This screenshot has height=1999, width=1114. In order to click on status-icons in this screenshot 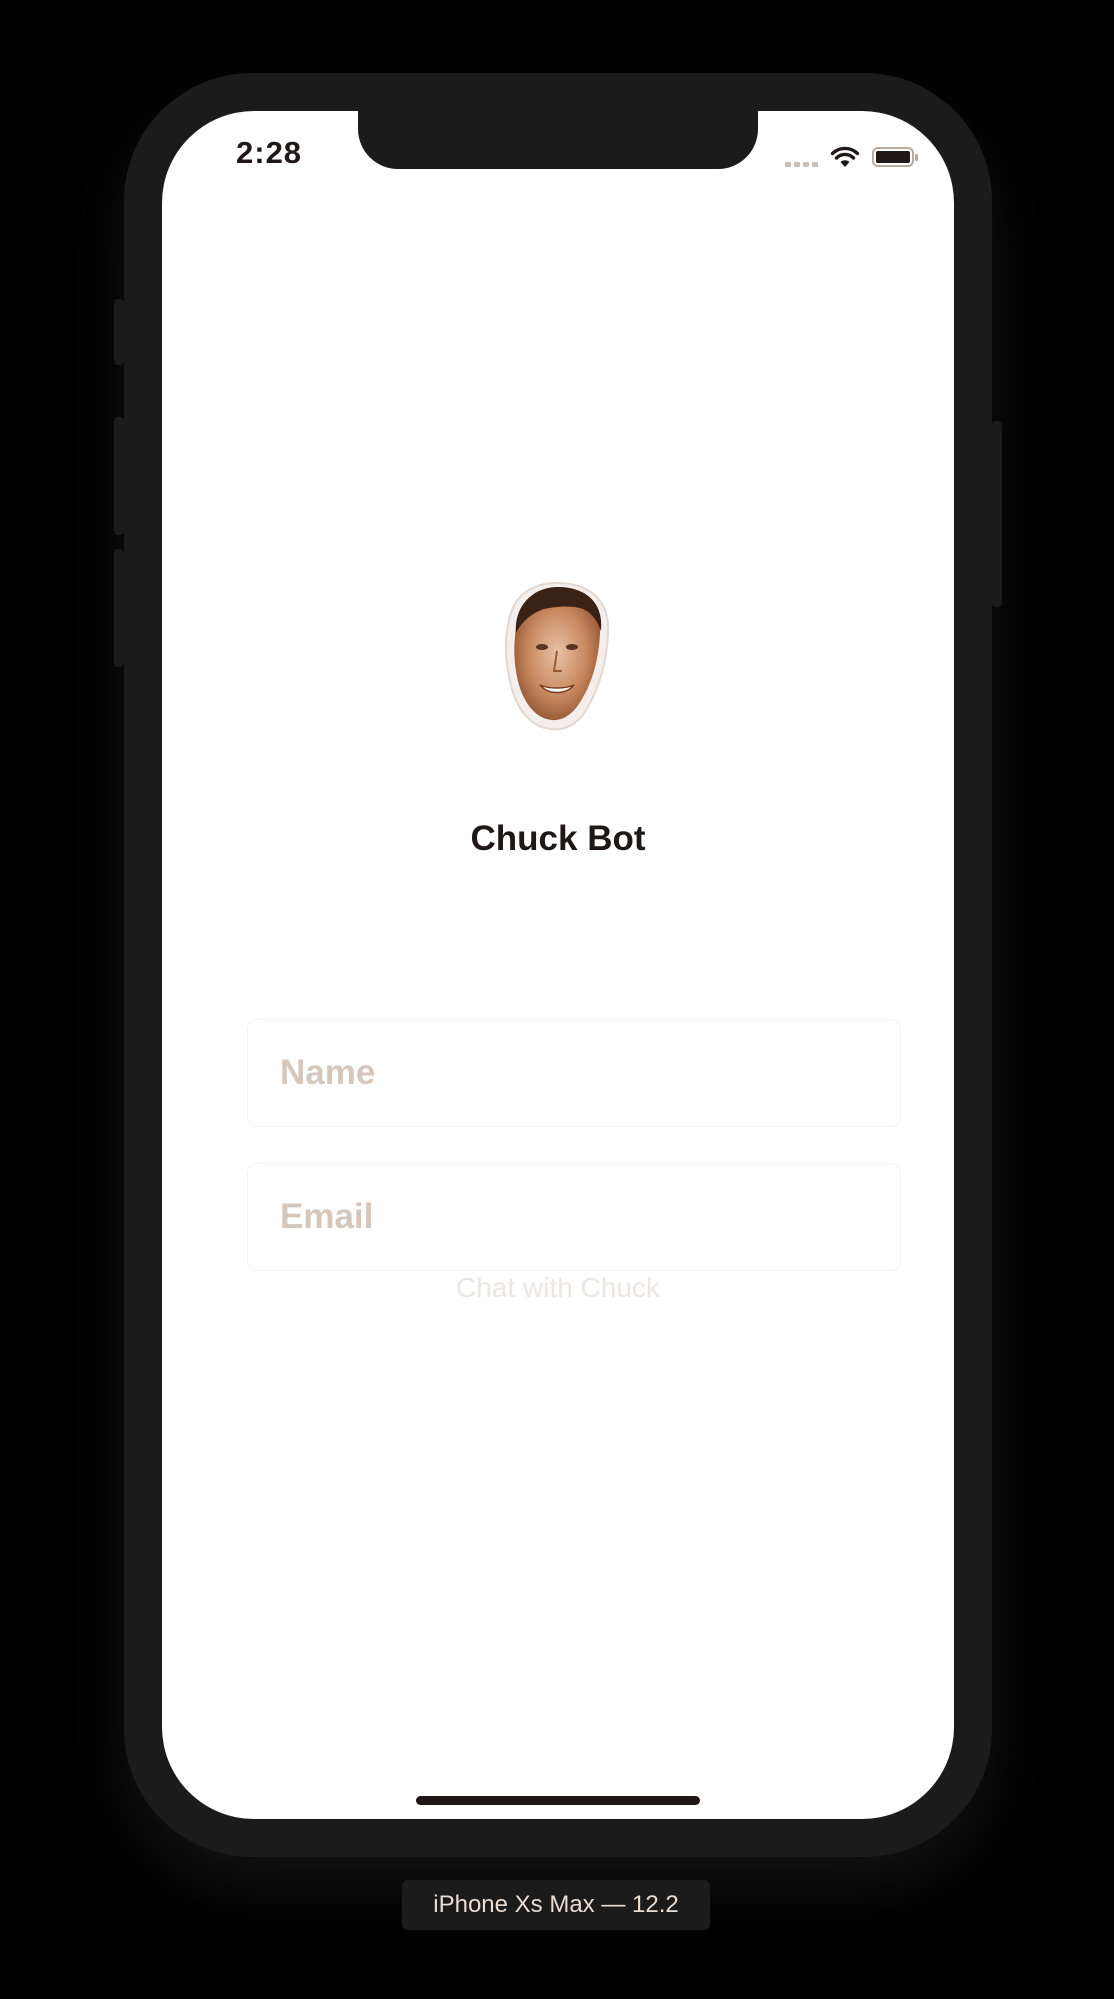, I will do `click(851, 157)`.